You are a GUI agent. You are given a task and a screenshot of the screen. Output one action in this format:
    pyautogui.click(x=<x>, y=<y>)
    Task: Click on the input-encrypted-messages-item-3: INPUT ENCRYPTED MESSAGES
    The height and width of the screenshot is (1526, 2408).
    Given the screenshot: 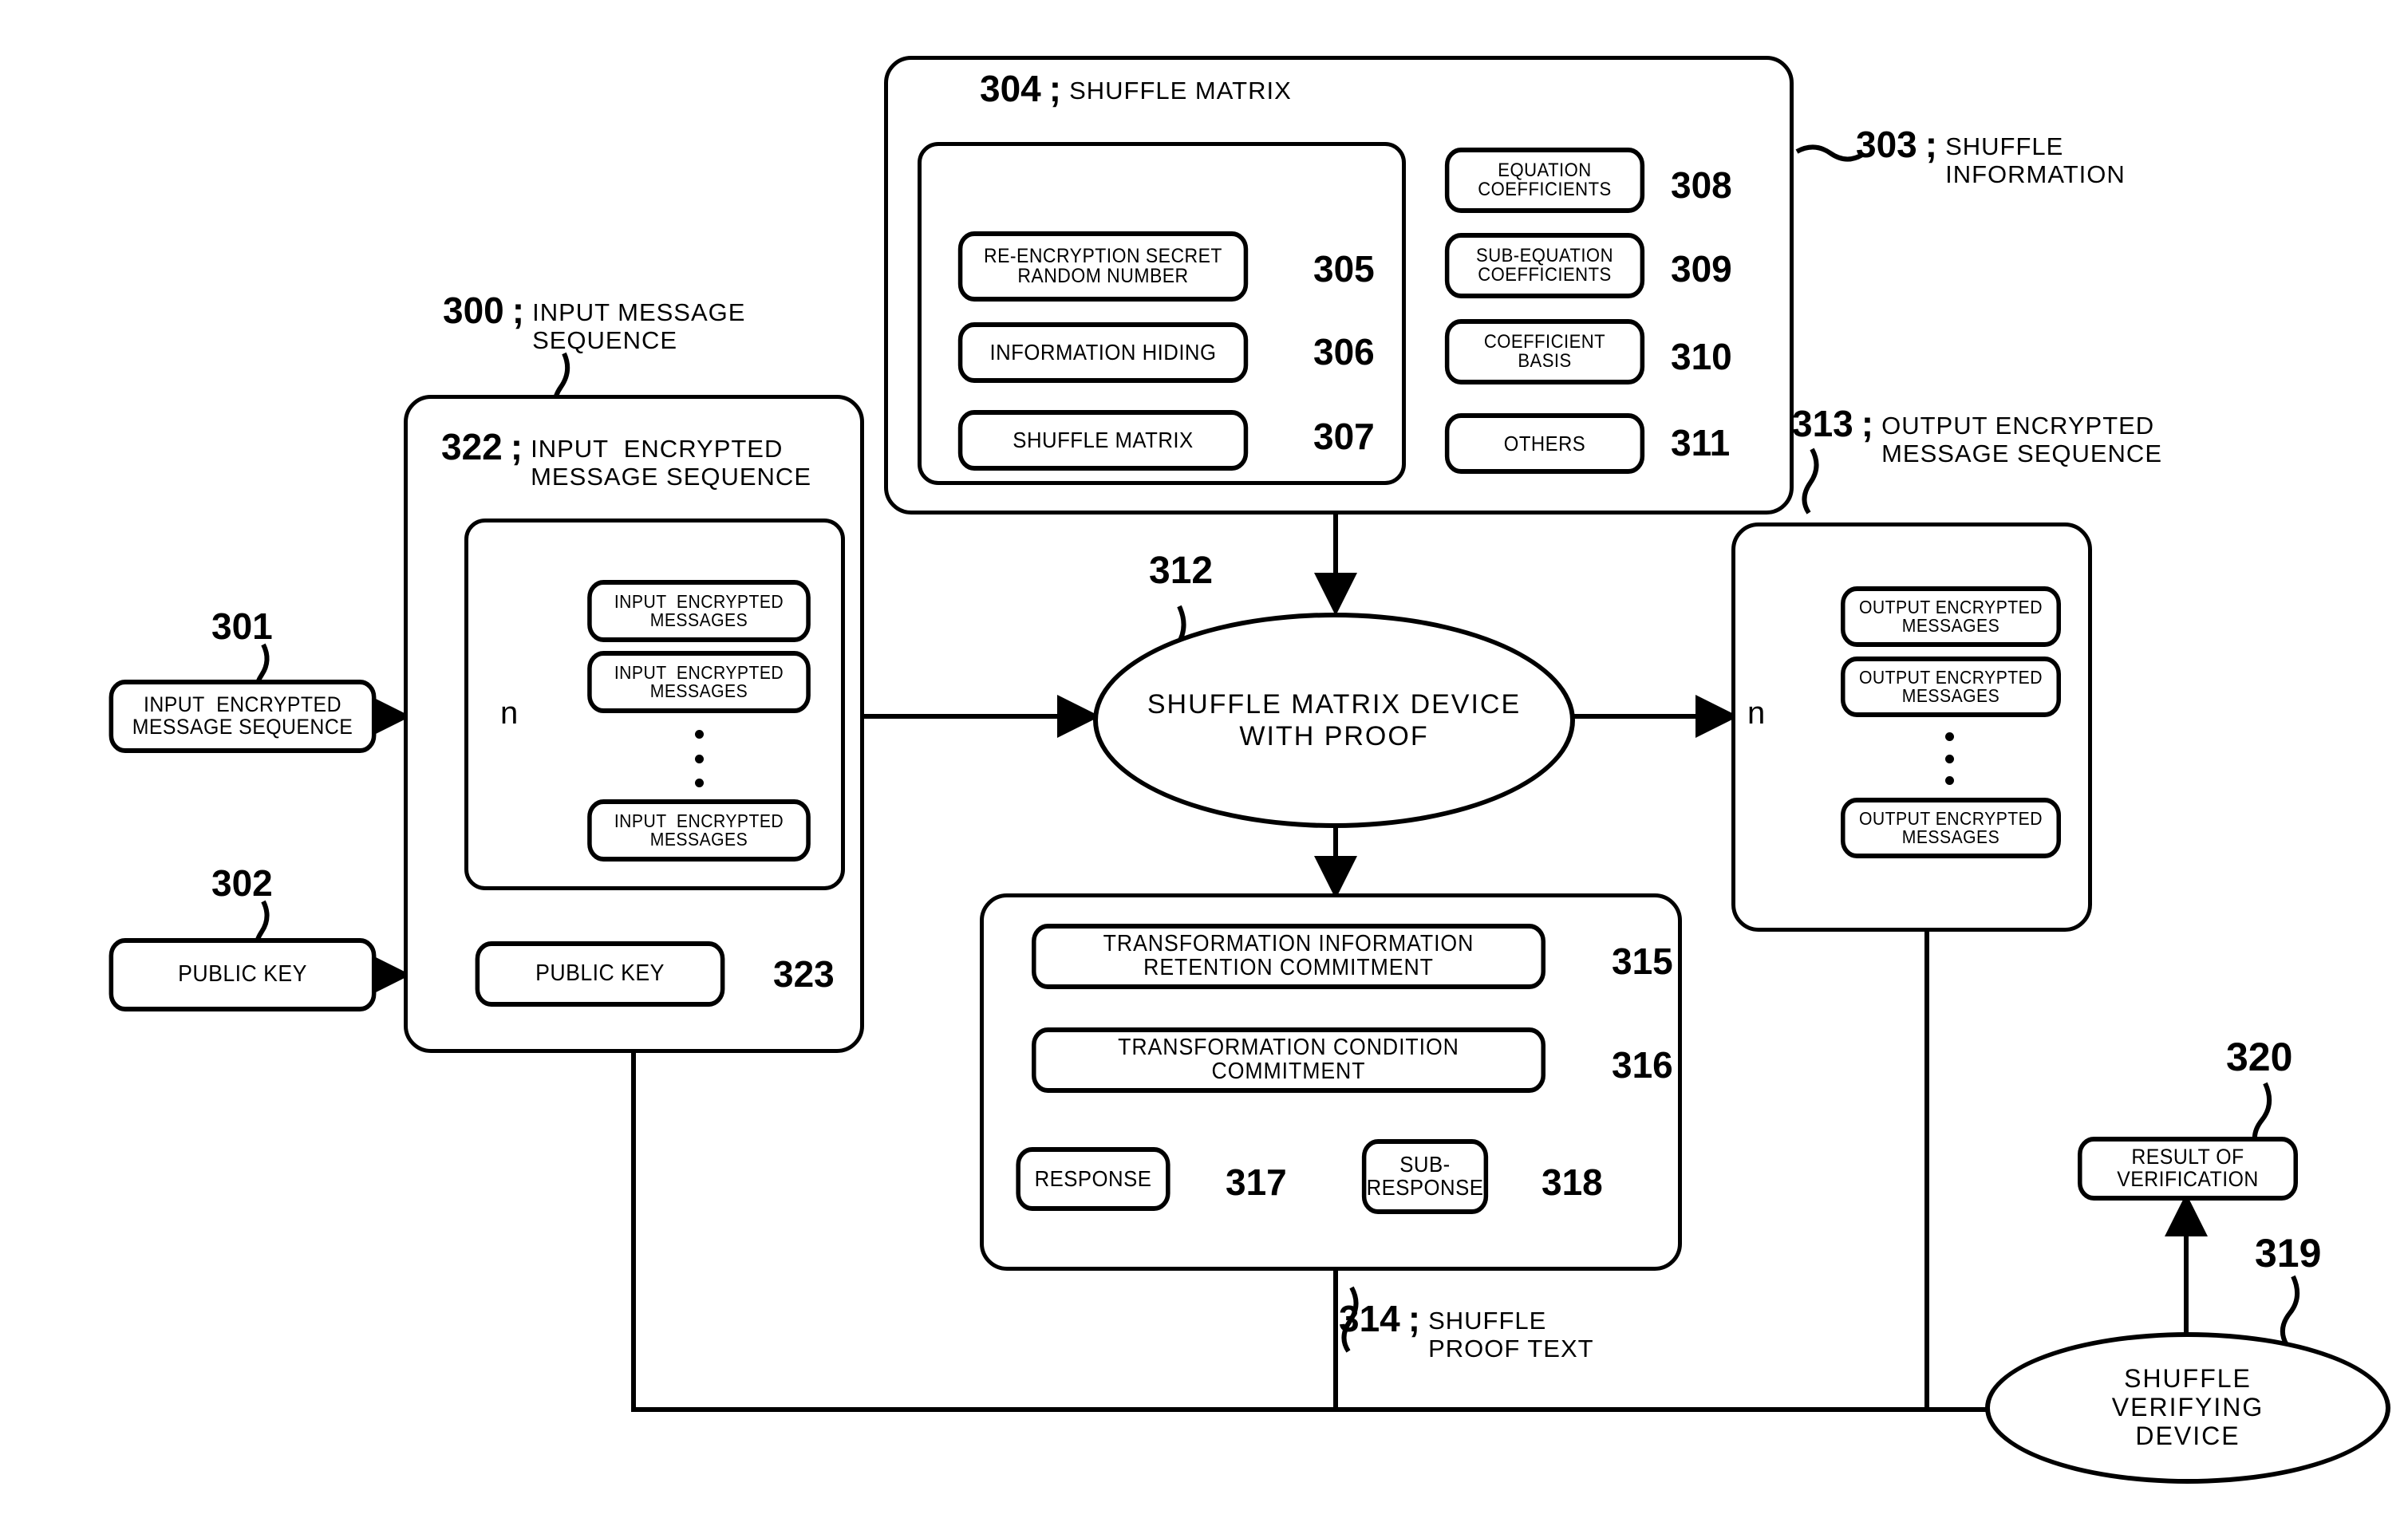 What is the action you would take?
    pyautogui.click(x=699, y=830)
    